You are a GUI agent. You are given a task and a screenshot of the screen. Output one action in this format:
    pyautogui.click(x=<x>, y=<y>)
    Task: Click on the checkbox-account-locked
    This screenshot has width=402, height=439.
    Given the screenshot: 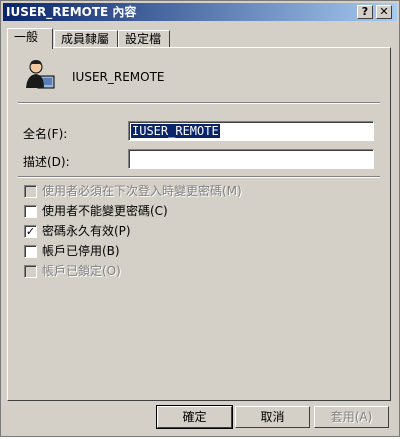 What is the action you would take?
    pyautogui.click(x=30, y=271)
    